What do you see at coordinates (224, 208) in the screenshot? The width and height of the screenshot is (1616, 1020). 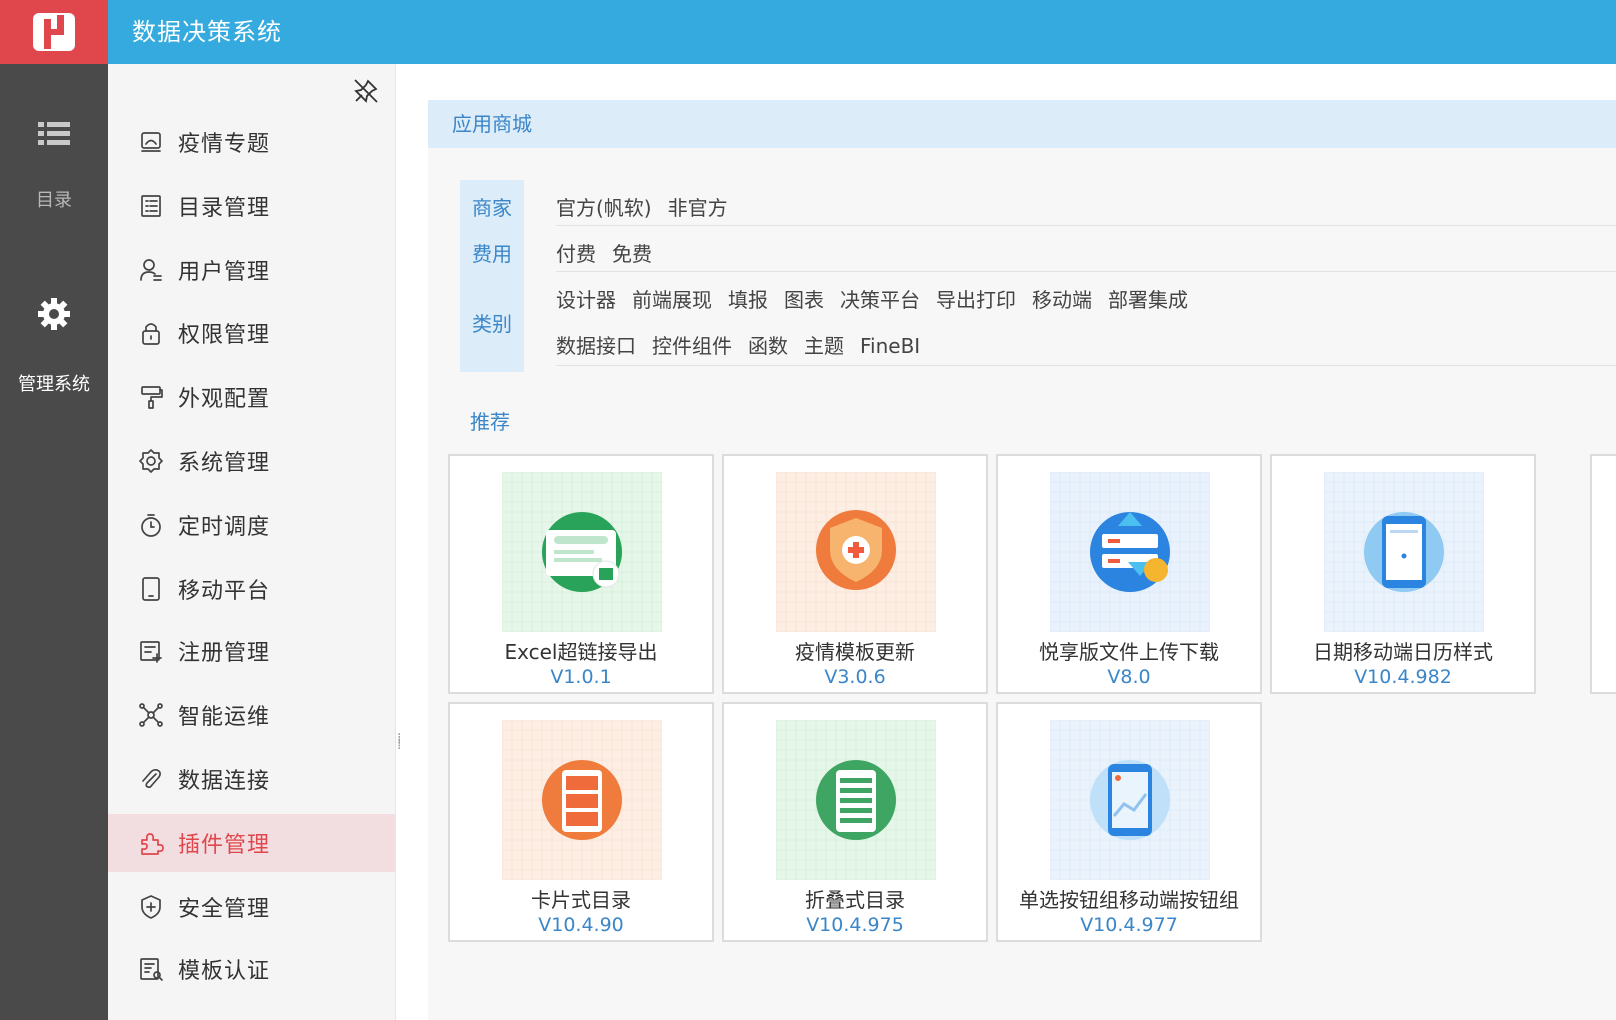 I see `sidebar-item-label: 目录管理` at bounding box center [224, 208].